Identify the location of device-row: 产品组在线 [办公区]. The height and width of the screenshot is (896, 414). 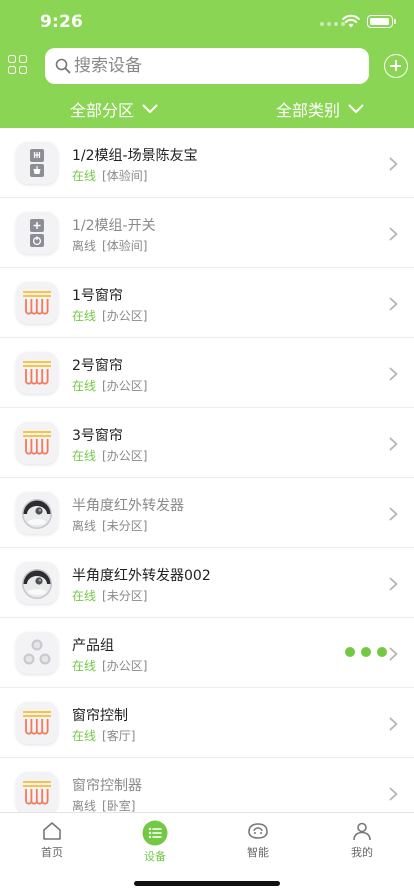
(207, 653).